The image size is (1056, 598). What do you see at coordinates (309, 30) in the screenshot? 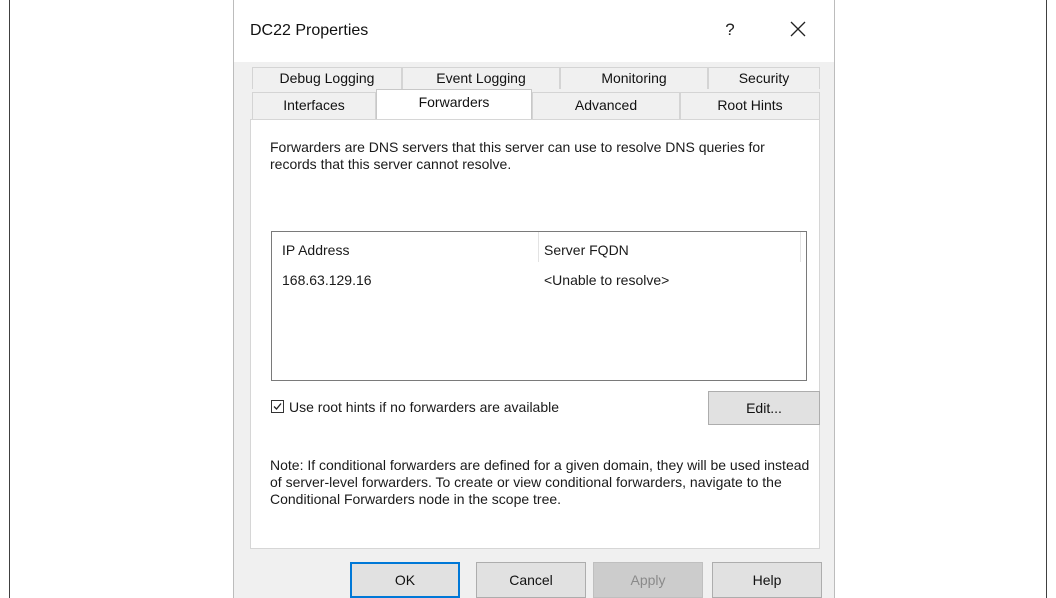
I see `dialog-title: DC22 Properties` at bounding box center [309, 30].